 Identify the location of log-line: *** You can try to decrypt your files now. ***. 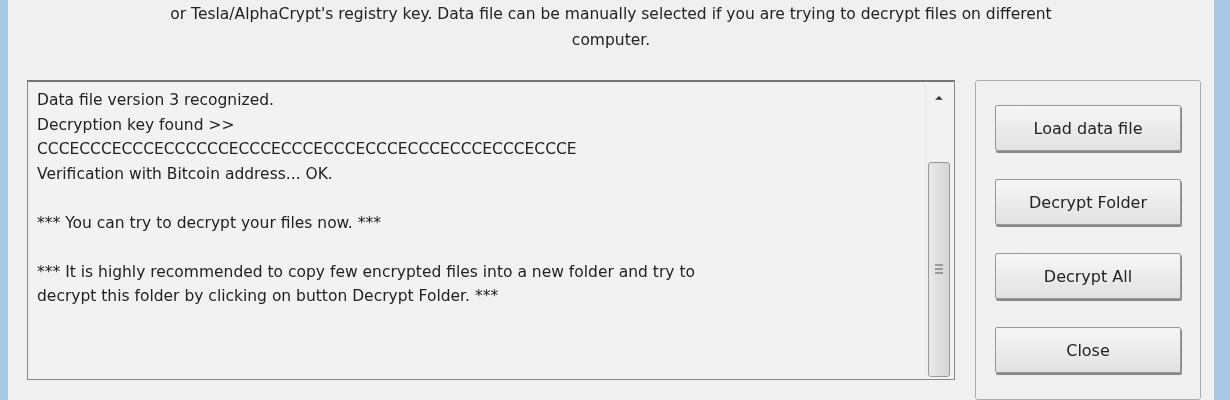
(209, 223).